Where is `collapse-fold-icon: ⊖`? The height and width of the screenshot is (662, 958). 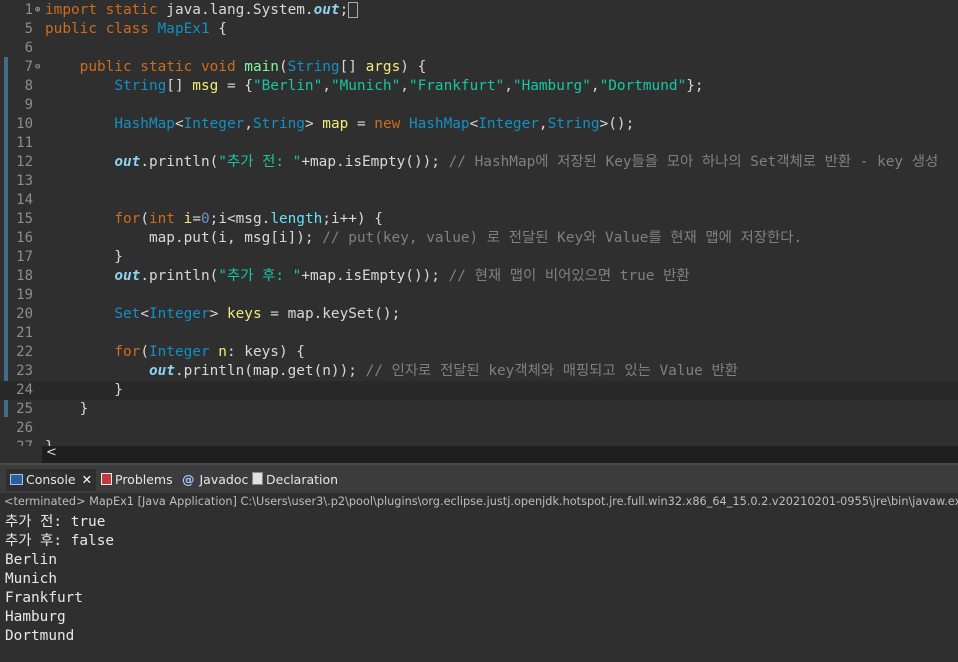 collapse-fold-icon: ⊖ is located at coordinates (37, 67).